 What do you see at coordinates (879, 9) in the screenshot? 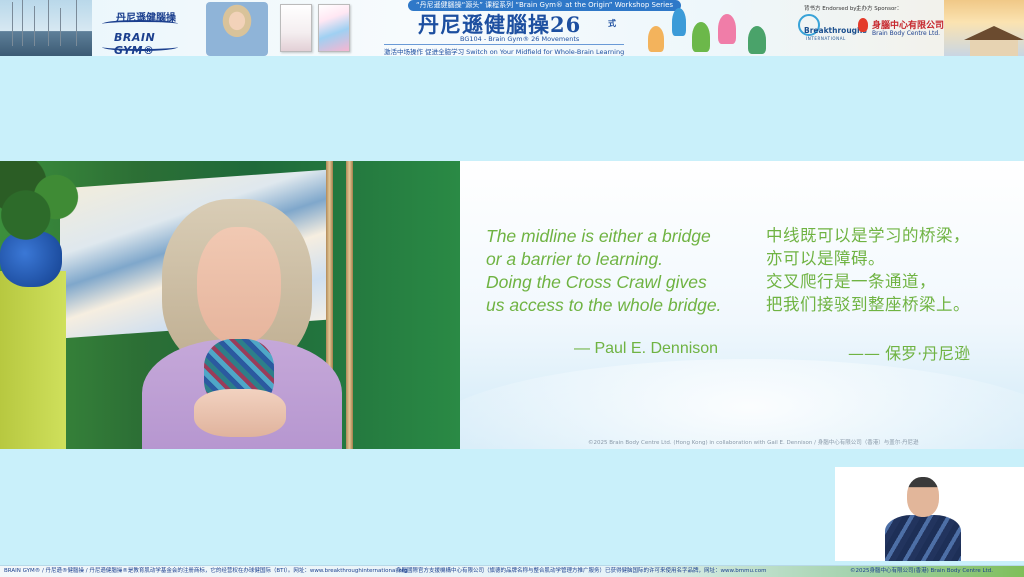
I see `sponsor-label: 主办方 Sponsor：` at bounding box center [879, 9].